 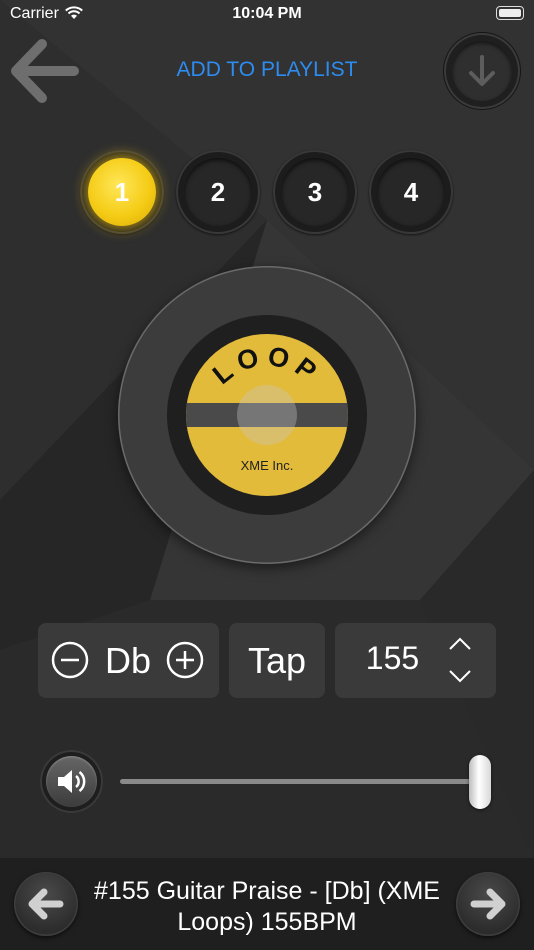 I want to click on previous-button, so click(x=46, y=904).